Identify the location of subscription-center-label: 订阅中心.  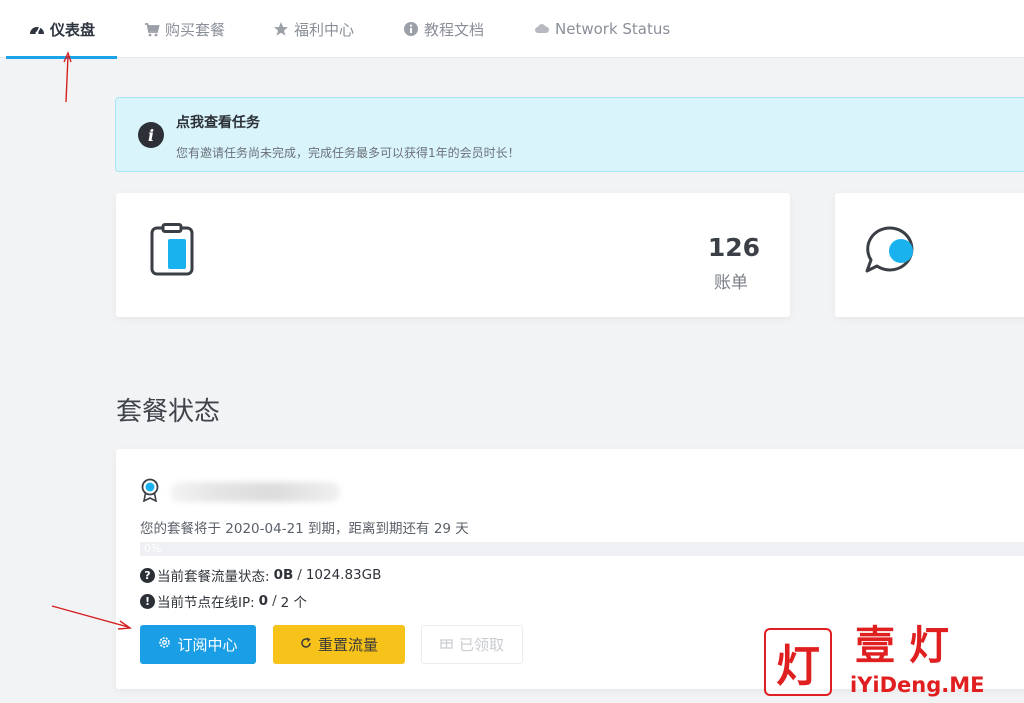
(207, 645).